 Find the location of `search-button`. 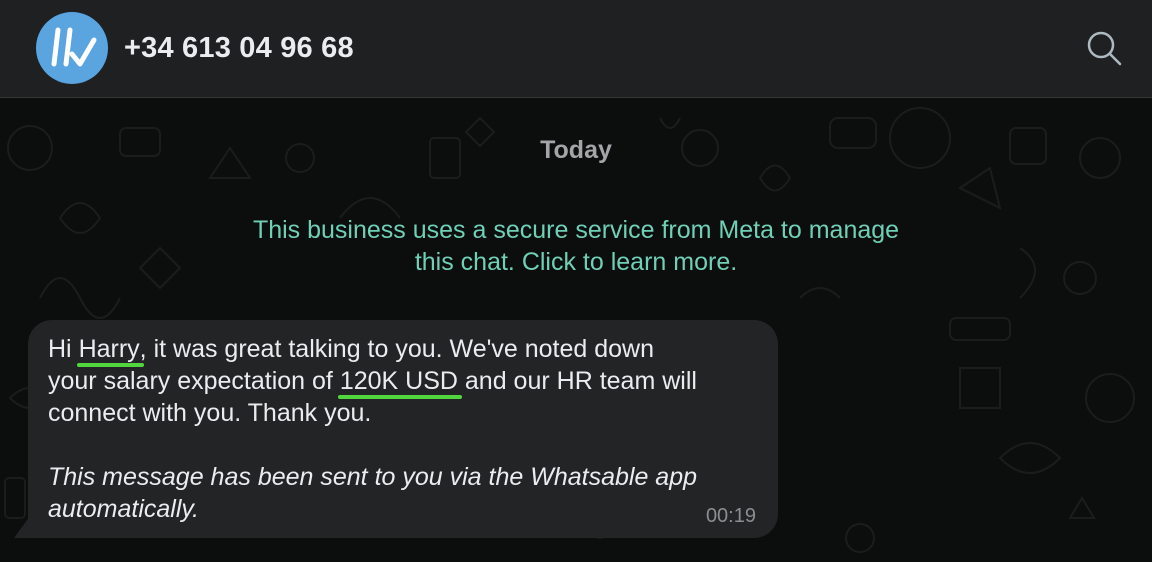

search-button is located at coordinates (1104, 48).